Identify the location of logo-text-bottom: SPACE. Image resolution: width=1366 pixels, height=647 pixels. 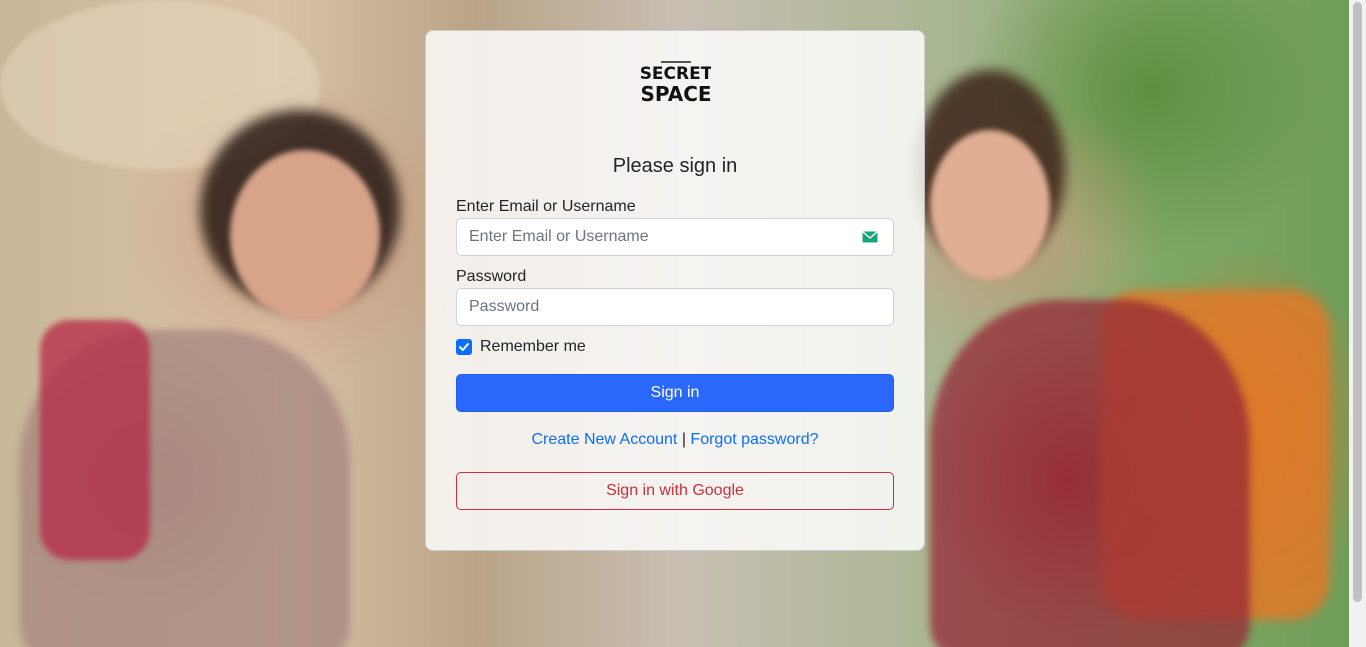
(676, 94).